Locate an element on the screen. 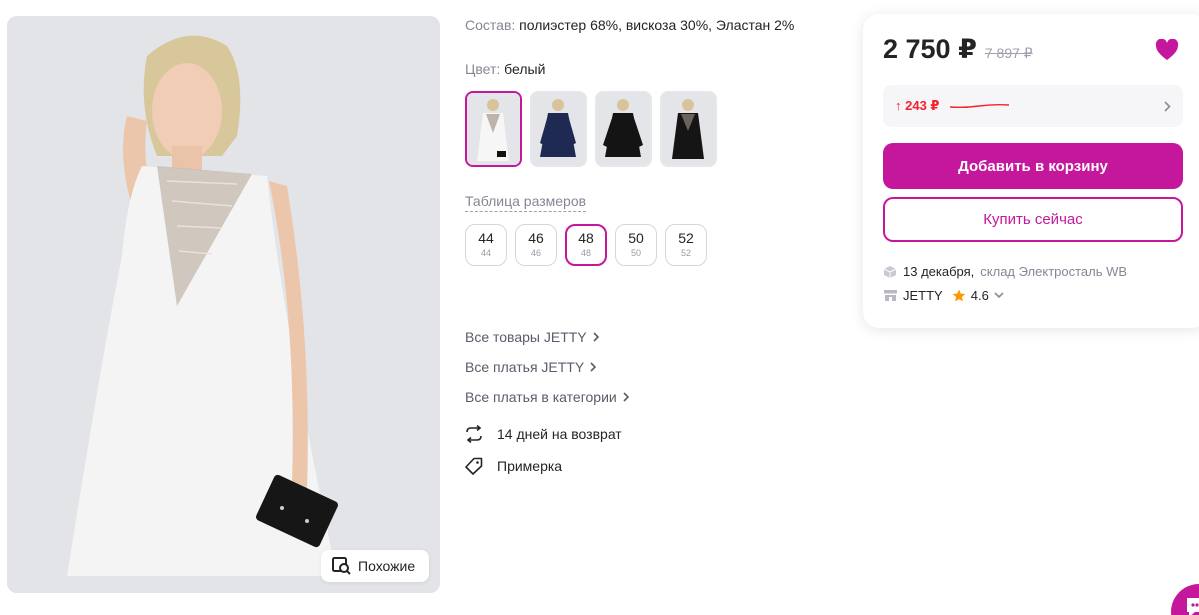 The image size is (1199, 615). size-option-46: 46 46 is located at coordinates (536, 245).